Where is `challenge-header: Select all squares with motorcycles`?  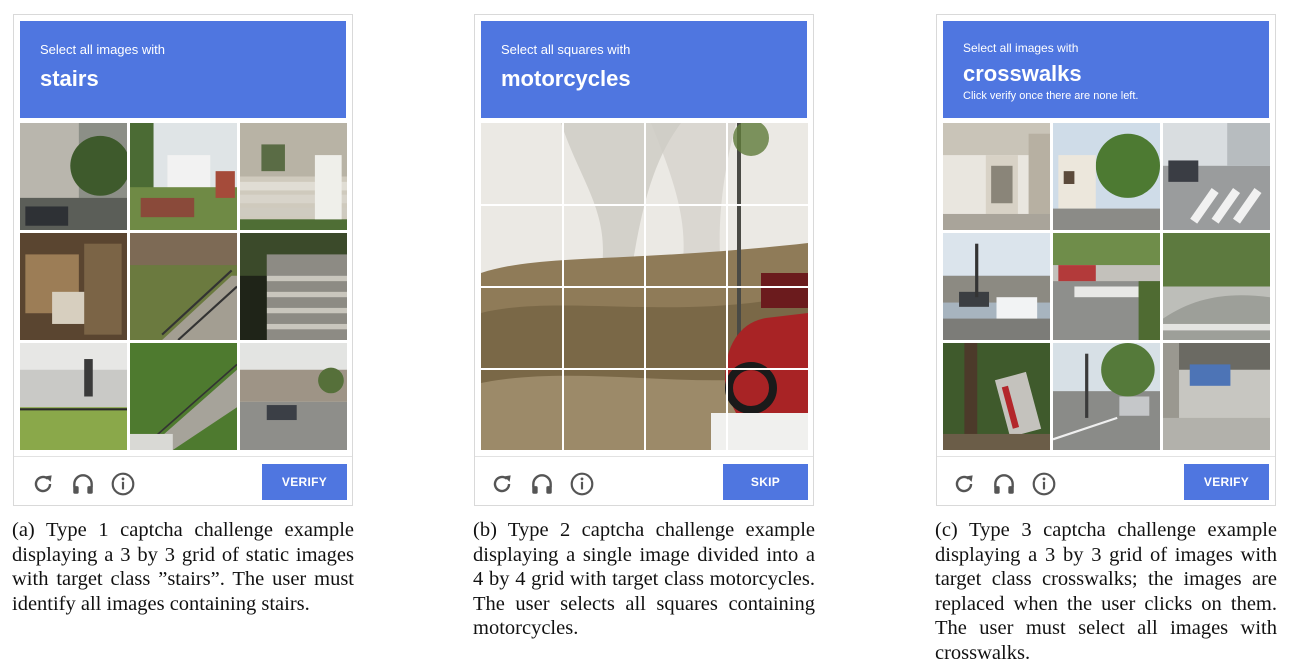 challenge-header: Select all squares with motorcycles is located at coordinates (644, 69).